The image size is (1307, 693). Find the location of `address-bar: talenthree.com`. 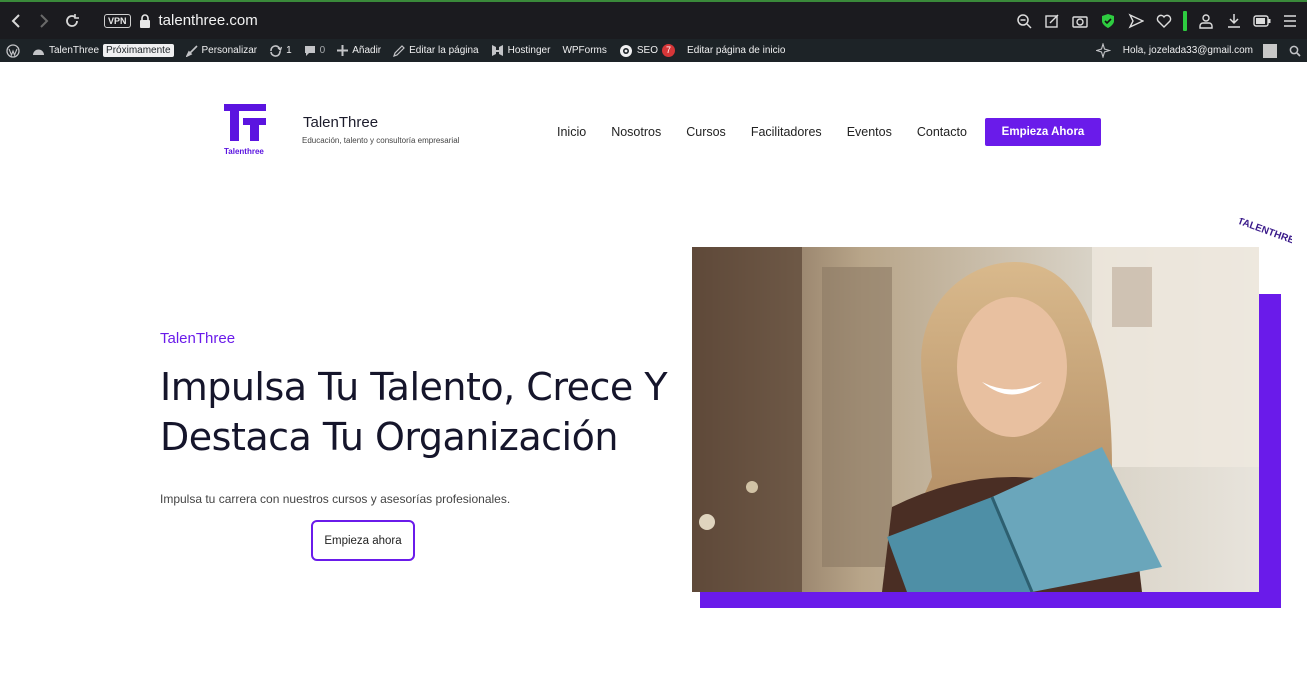

address-bar: talenthree.com is located at coordinates (208, 20).